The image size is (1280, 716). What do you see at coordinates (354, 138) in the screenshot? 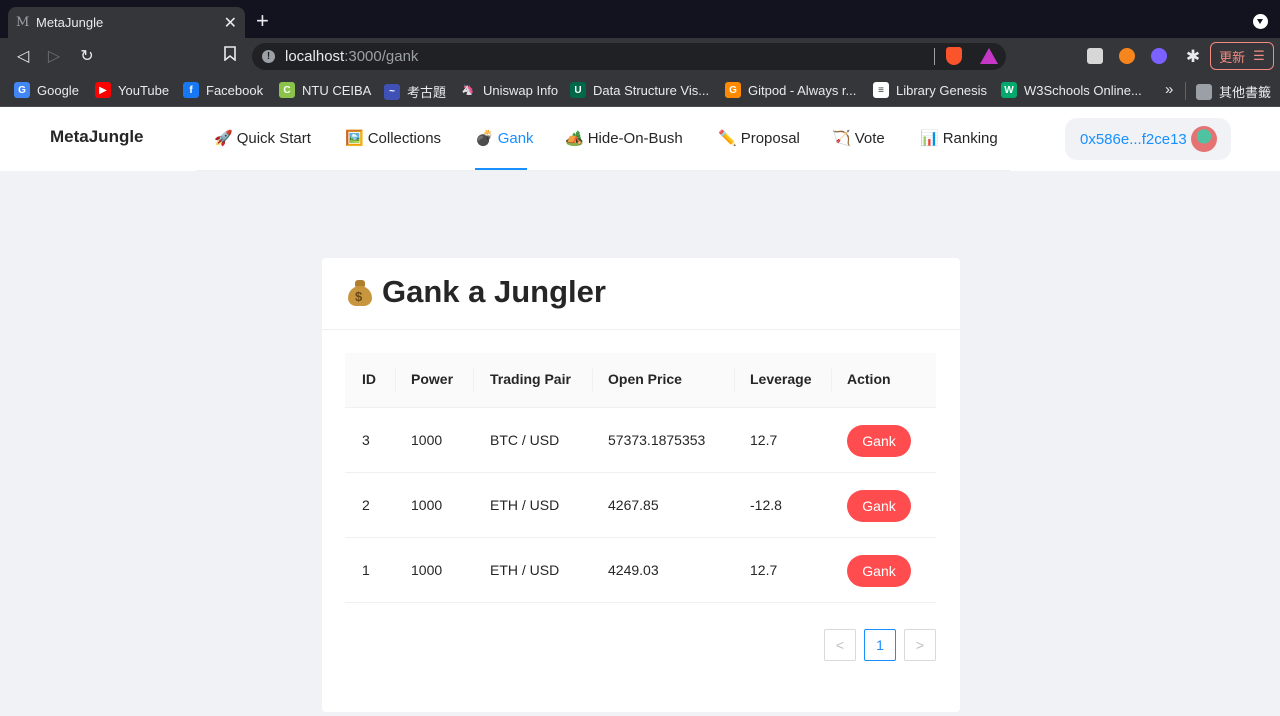
I see `menu-emoji-icon: 🖼️` at bounding box center [354, 138].